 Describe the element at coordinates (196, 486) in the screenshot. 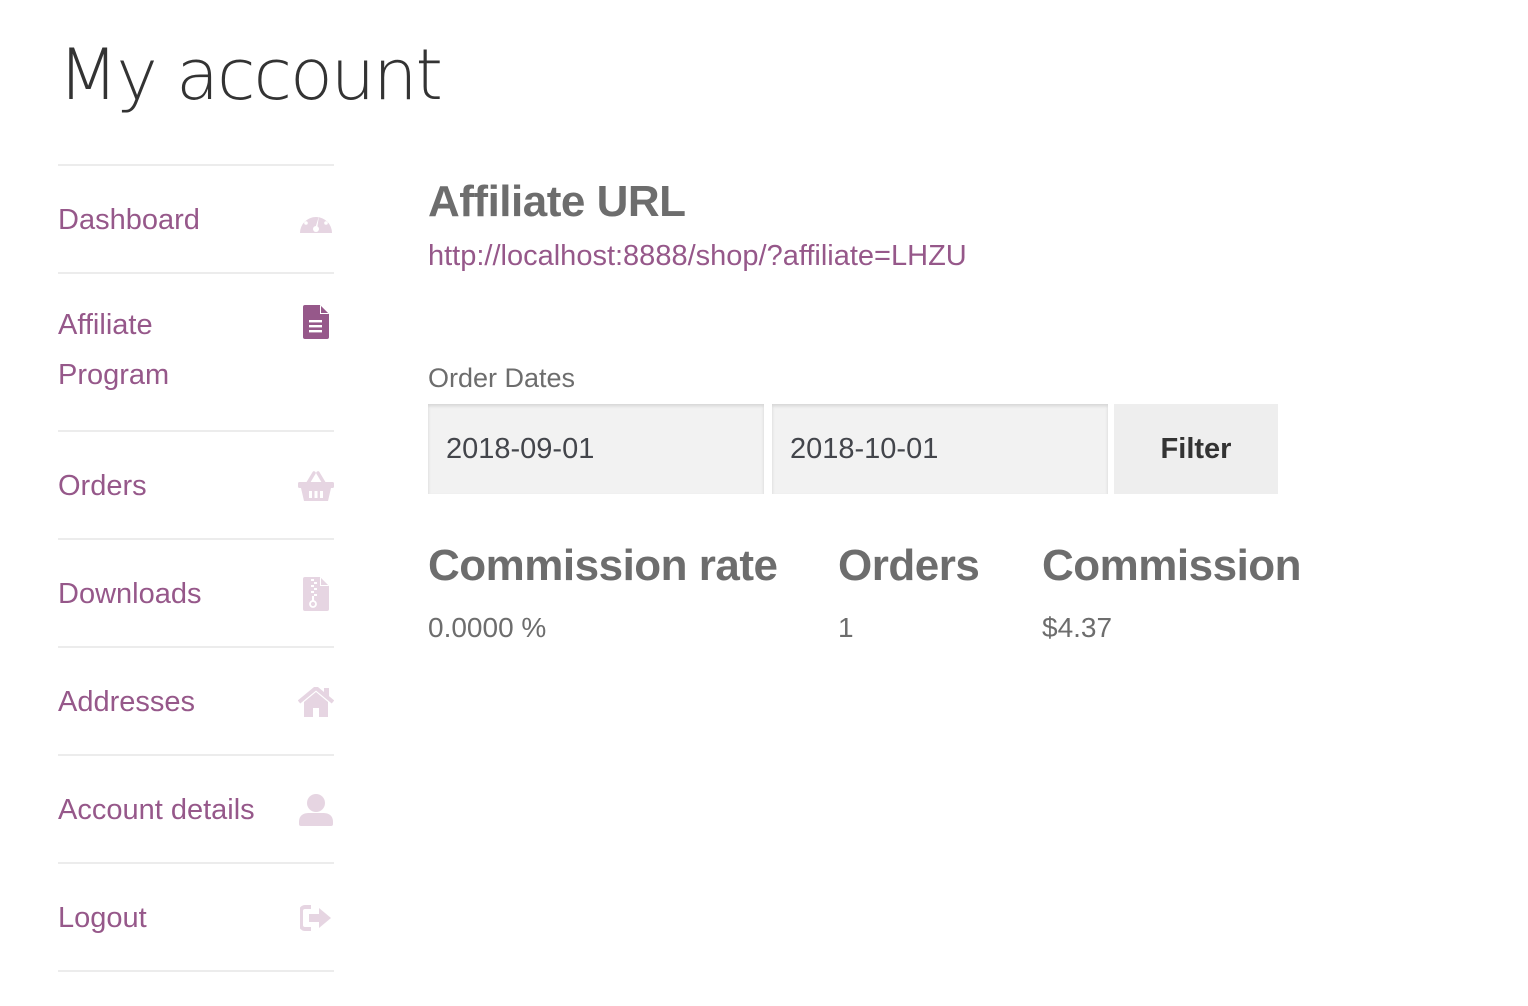

I see `sidebar-item-orders: Orders` at that location.